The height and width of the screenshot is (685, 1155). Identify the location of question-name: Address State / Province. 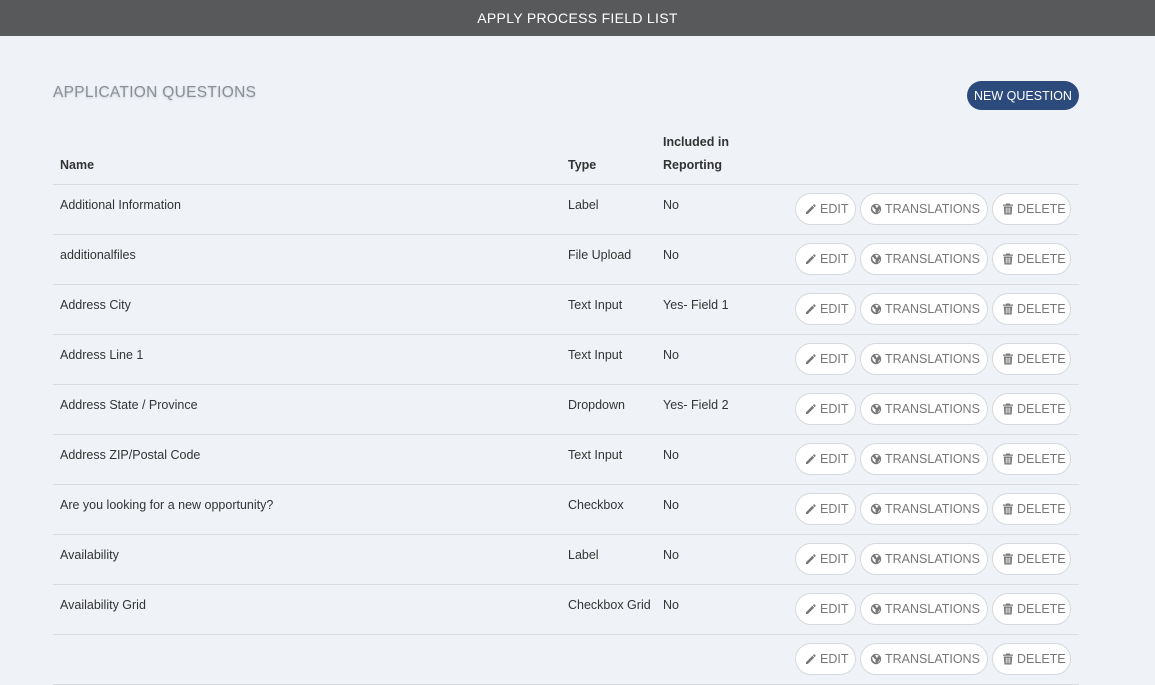
(129, 405).